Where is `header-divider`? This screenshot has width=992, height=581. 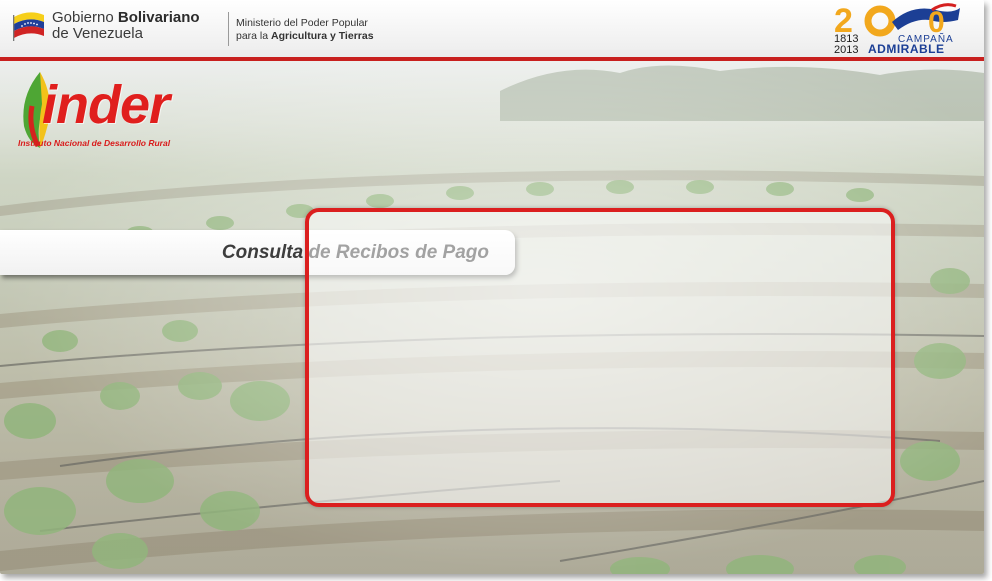 header-divider is located at coordinates (228, 29).